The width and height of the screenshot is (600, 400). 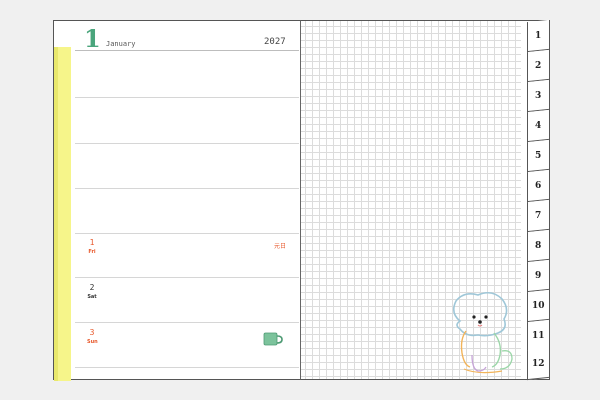 I want to click on month-tab-12: 12, so click(x=538, y=364).